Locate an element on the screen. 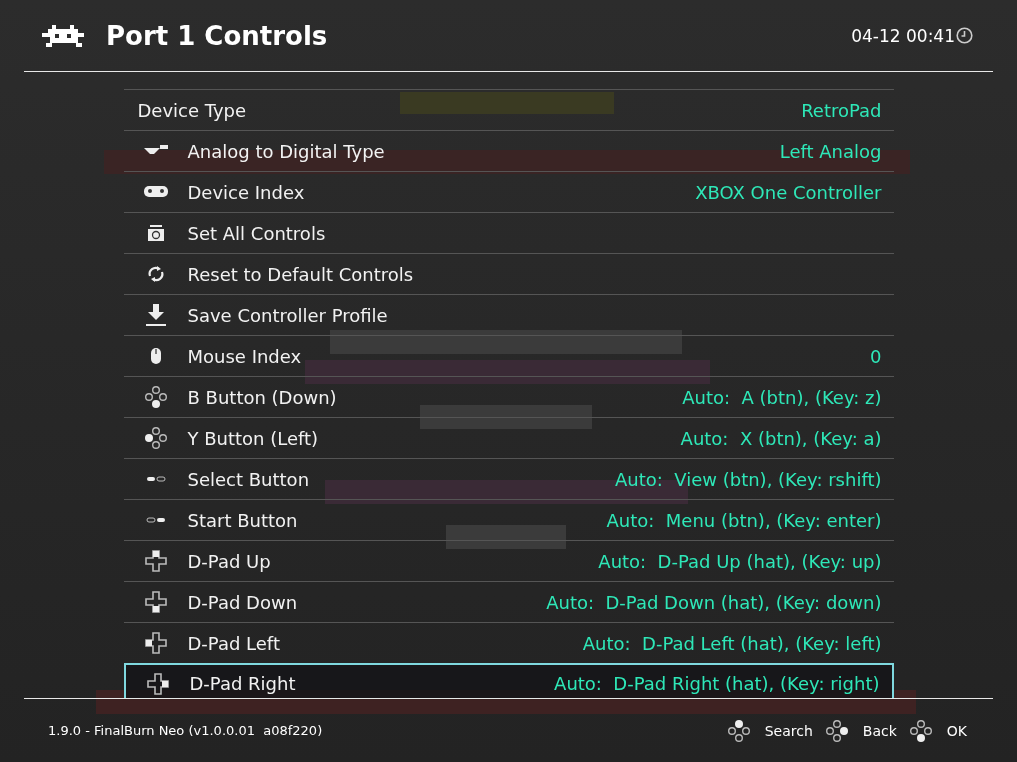 The image size is (1017, 762). item-label: Y Button (Left) is located at coordinates (253, 438).